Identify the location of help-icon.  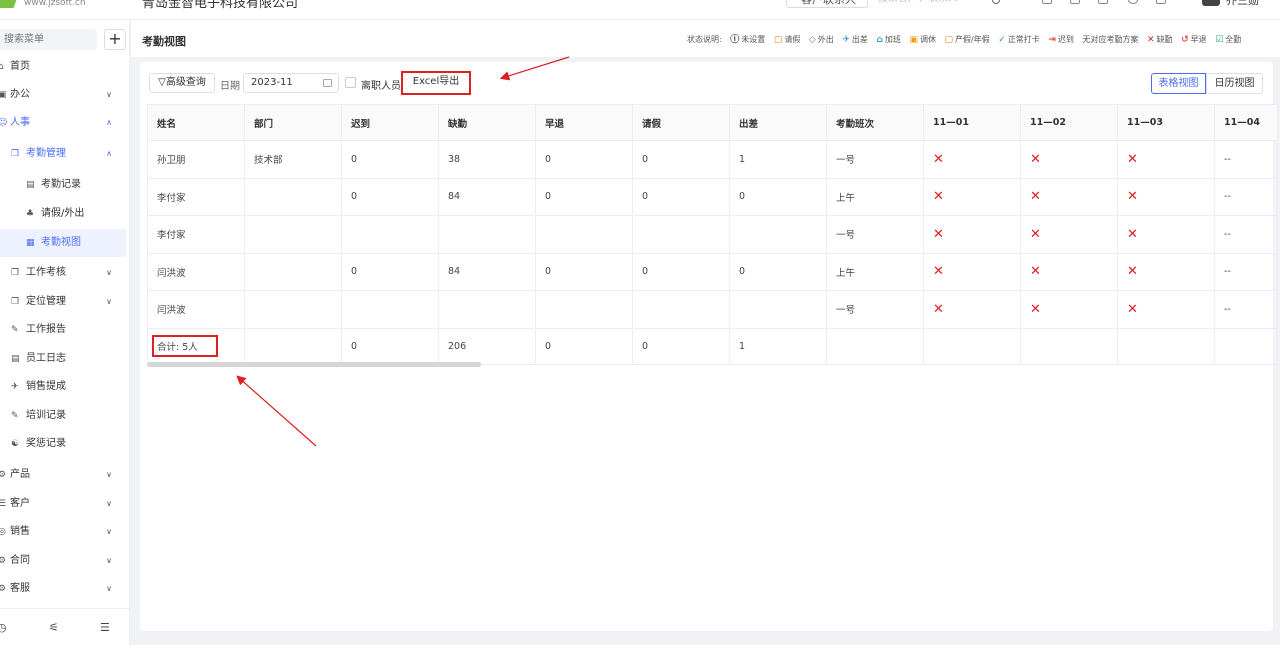
(1133, 2).